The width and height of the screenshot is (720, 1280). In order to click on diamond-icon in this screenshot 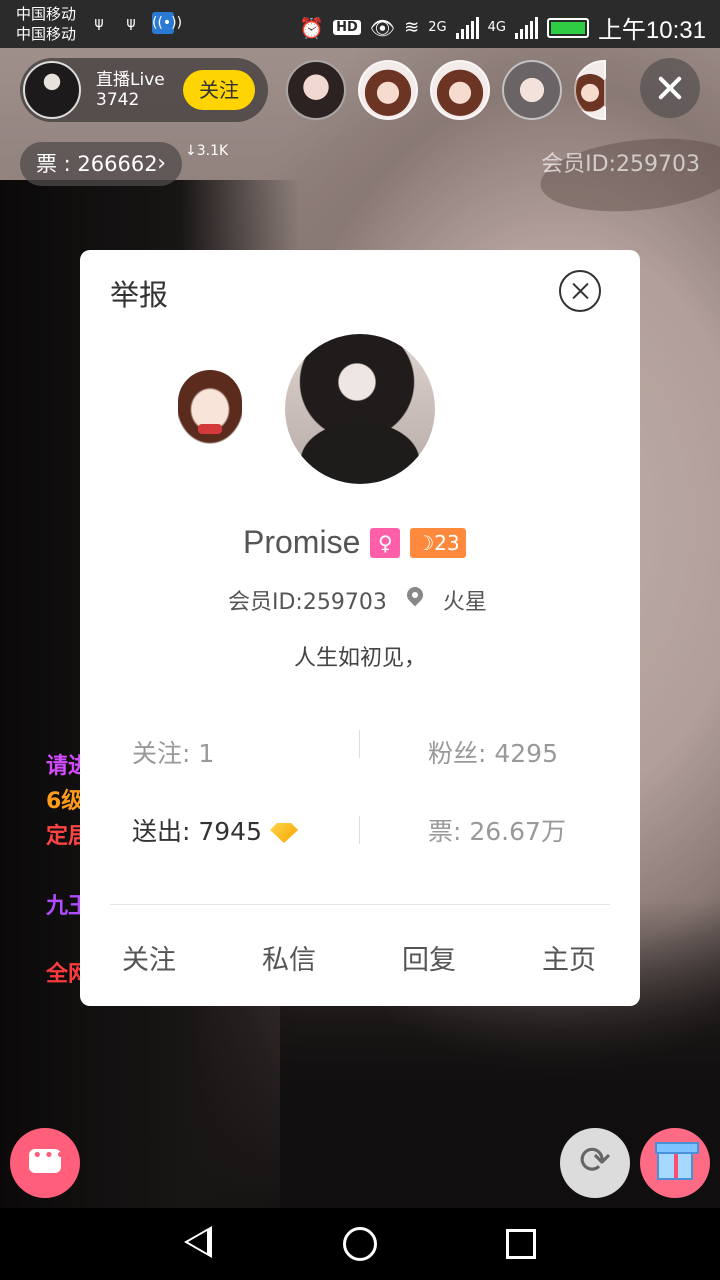, I will do `click(284, 833)`.